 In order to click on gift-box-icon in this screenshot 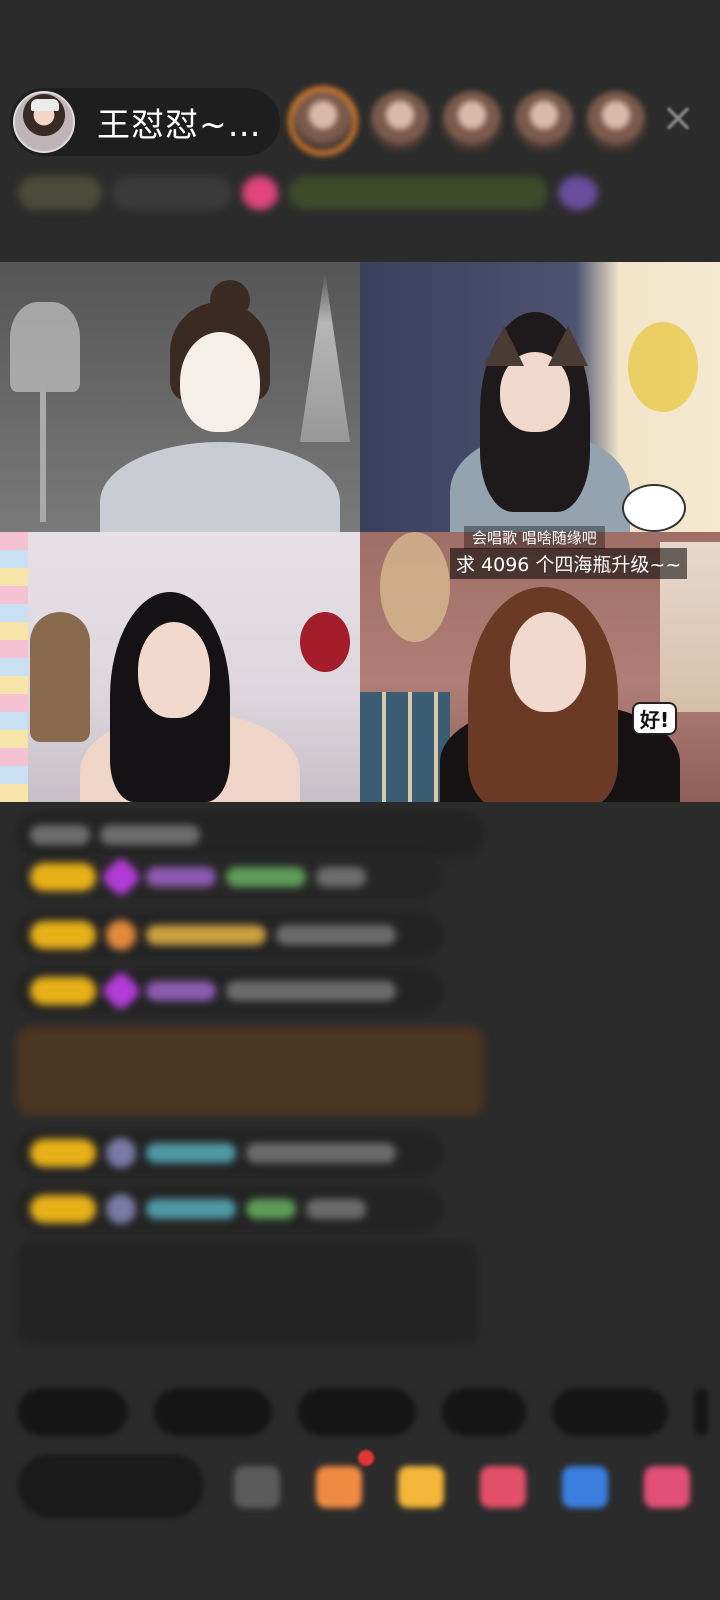, I will do `click(421, 1487)`.